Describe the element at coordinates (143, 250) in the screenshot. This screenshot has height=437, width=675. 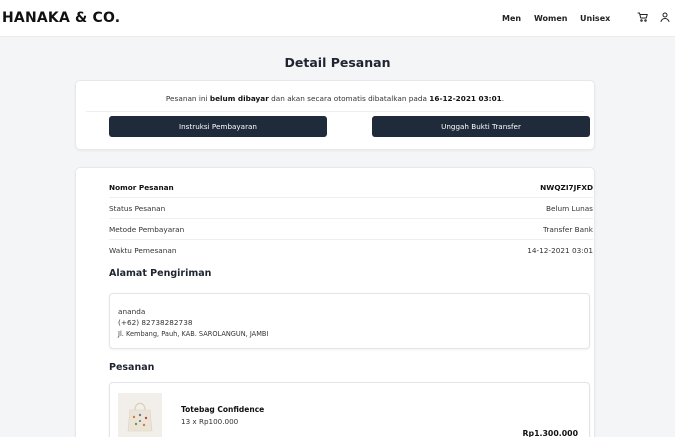
I see `row-label: Waktu Pemesanan` at that location.